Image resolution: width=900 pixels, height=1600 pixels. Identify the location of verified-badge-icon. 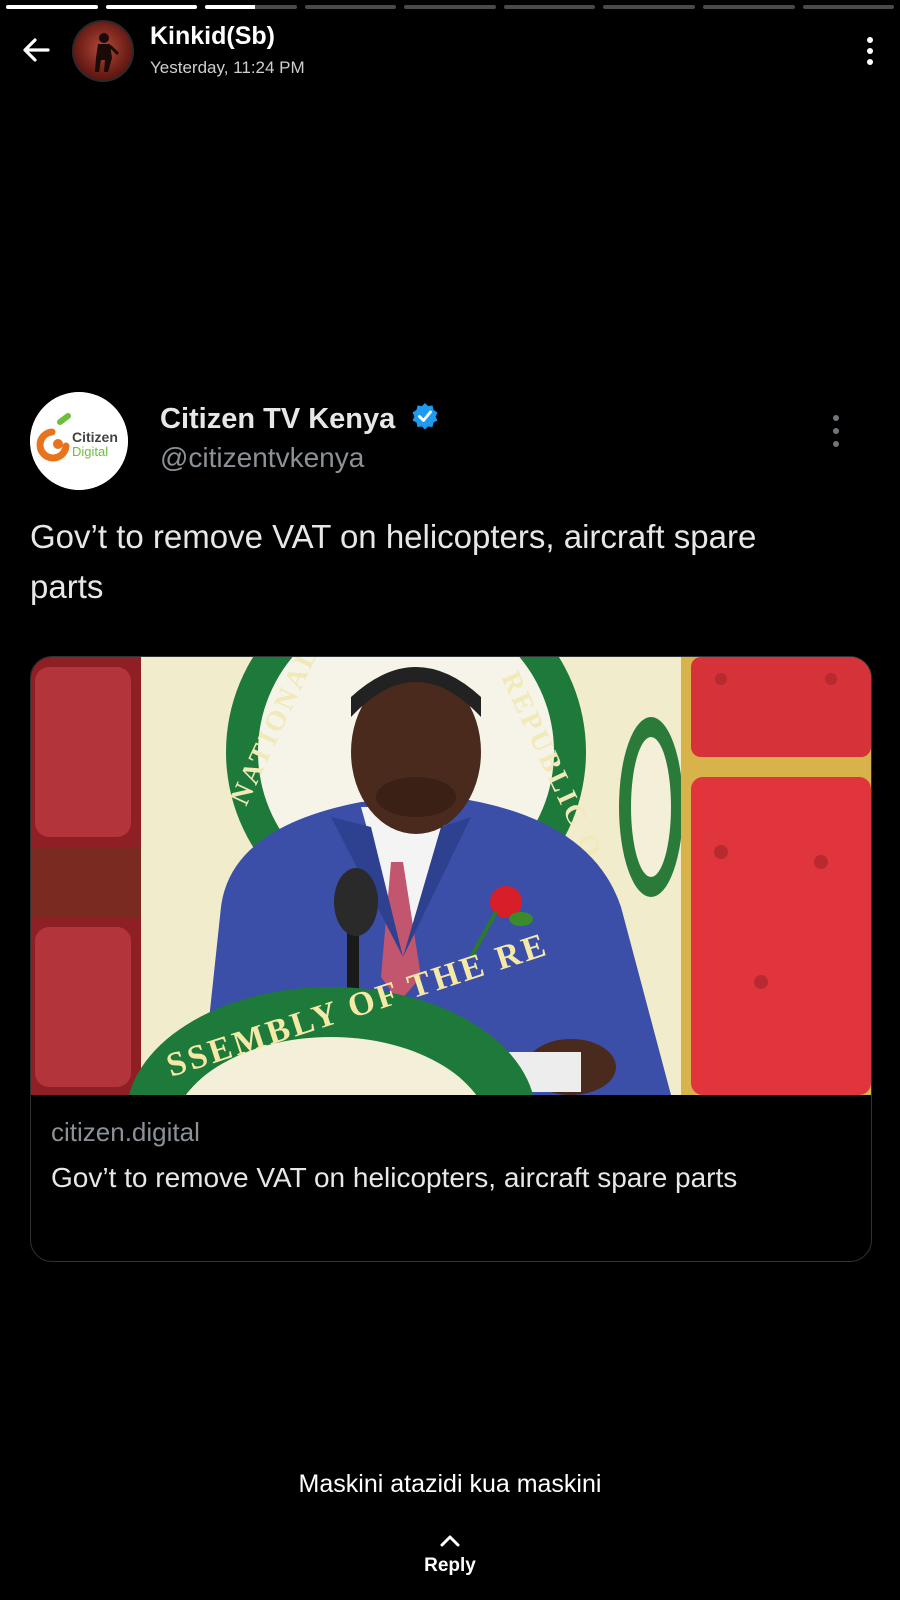
(425, 416).